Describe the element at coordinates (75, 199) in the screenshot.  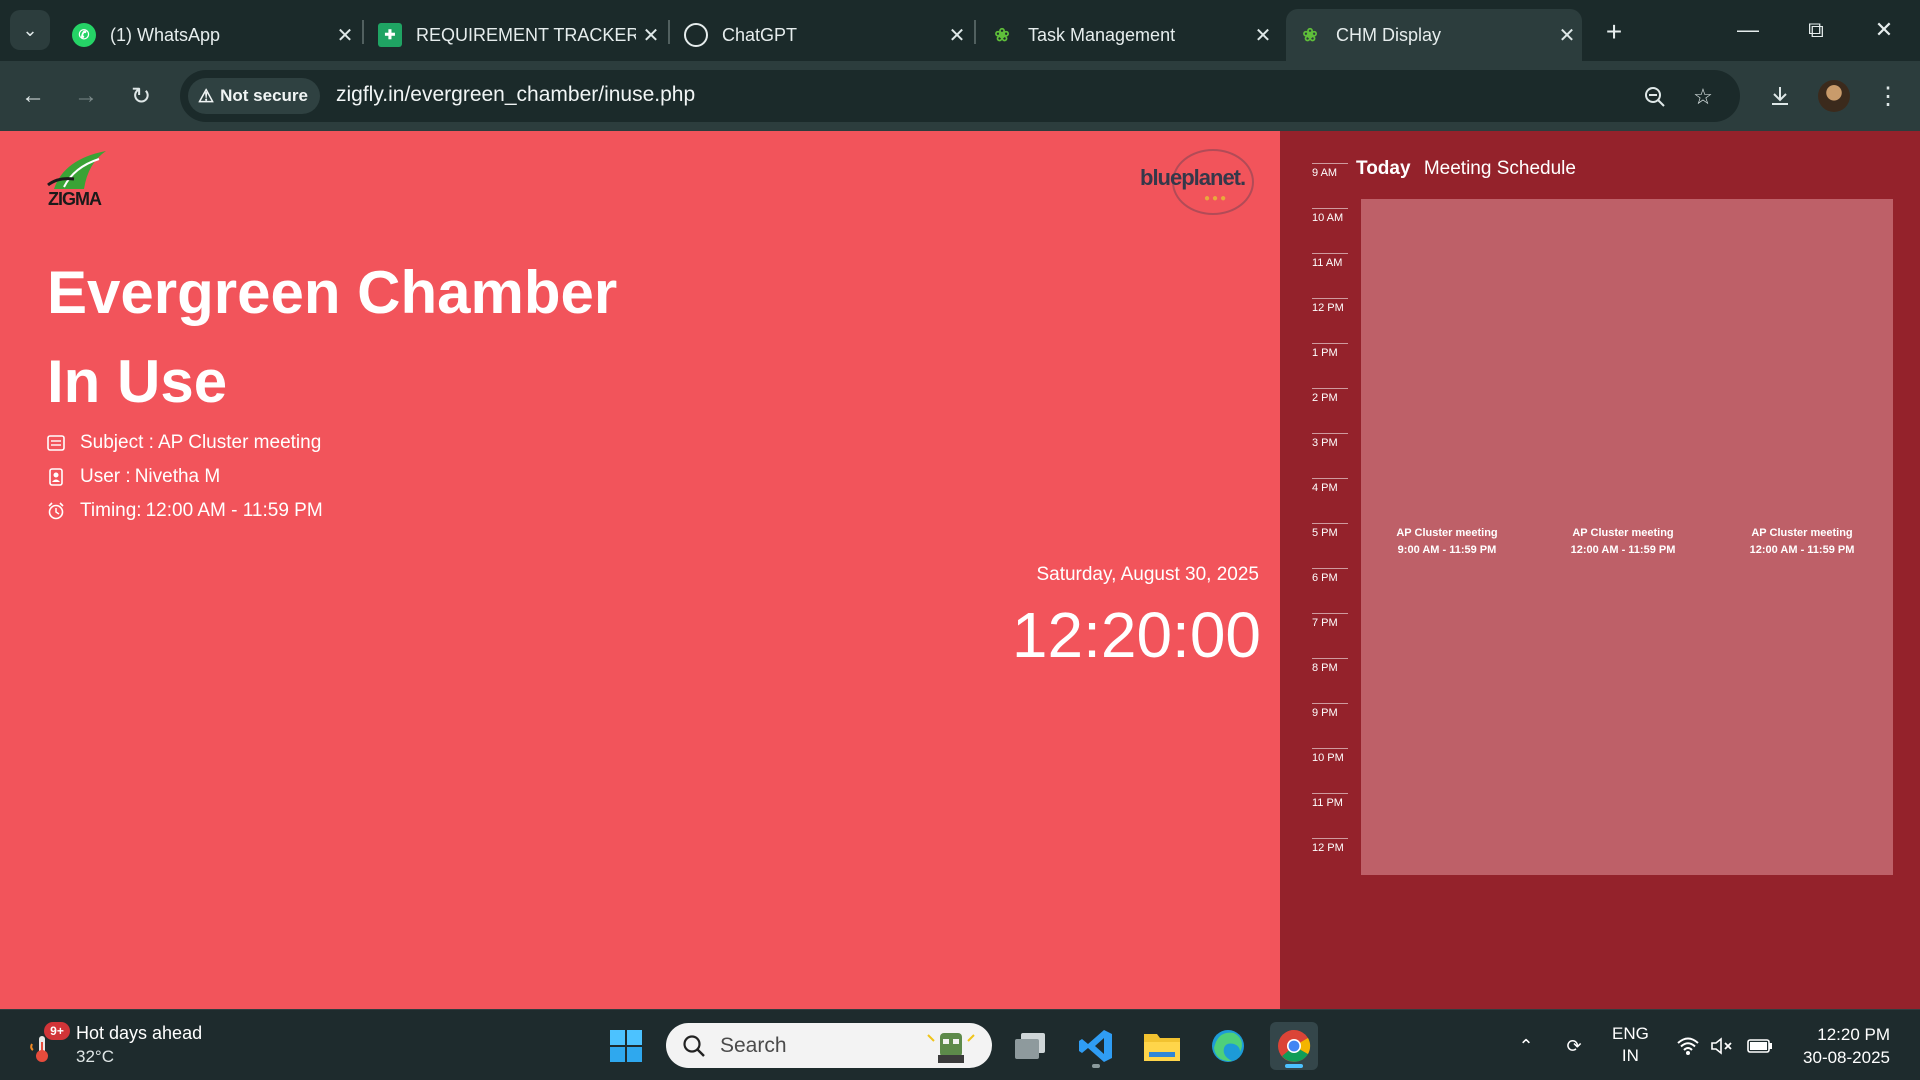
I see `zigma-logo-text: ZIGMA` at that location.